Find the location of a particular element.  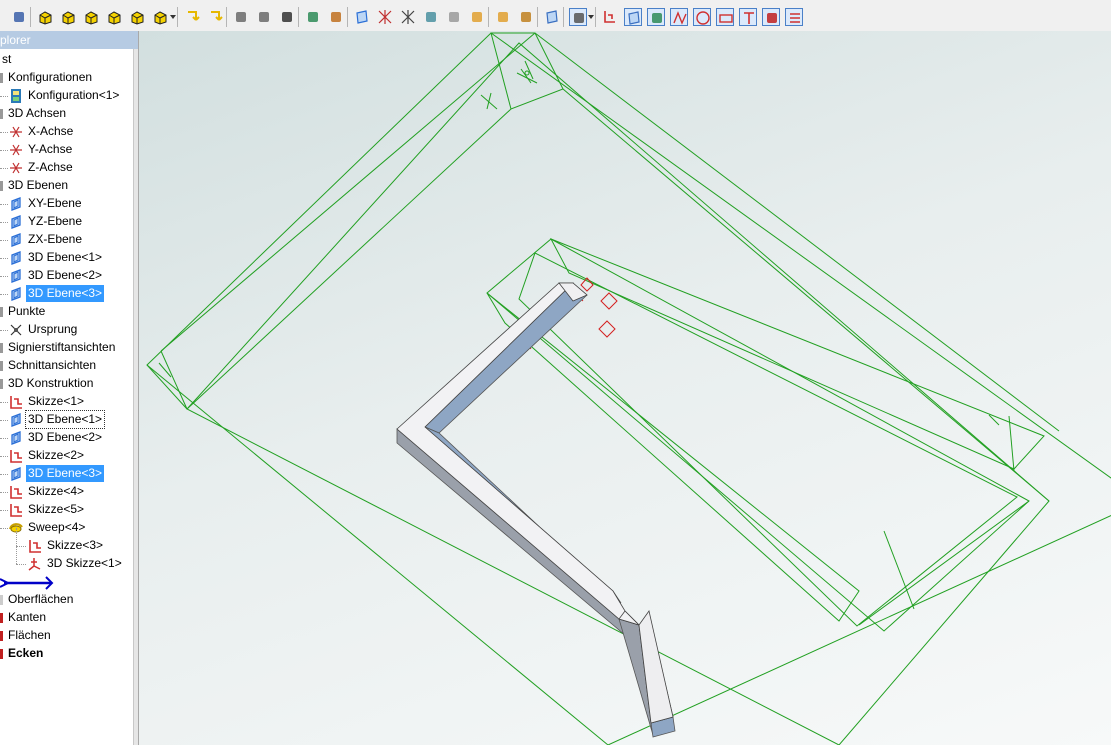

jar-icon is located at coordinates (477, 17).